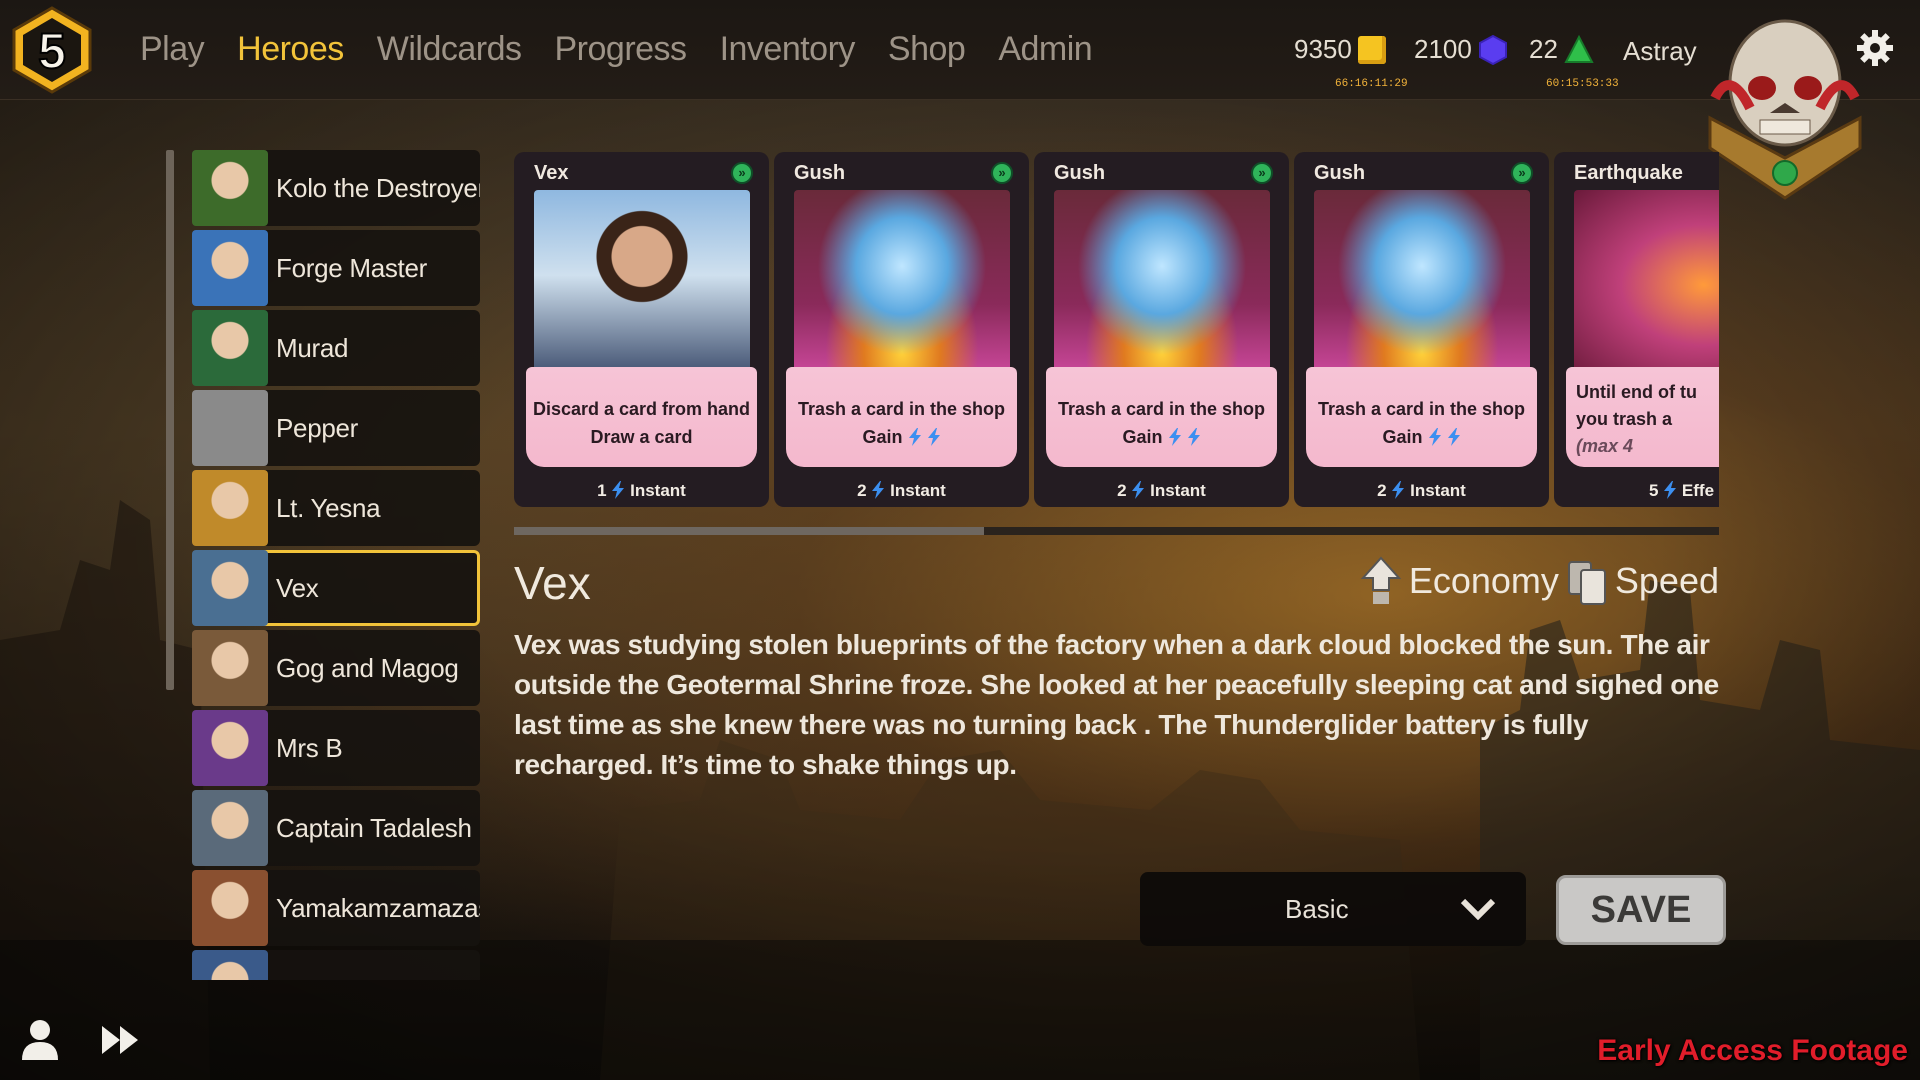 The width and height of the screenshot is (1920, 1080). I want to click on hero-list-item: Yamakamzamazashi, so click(336, 908).